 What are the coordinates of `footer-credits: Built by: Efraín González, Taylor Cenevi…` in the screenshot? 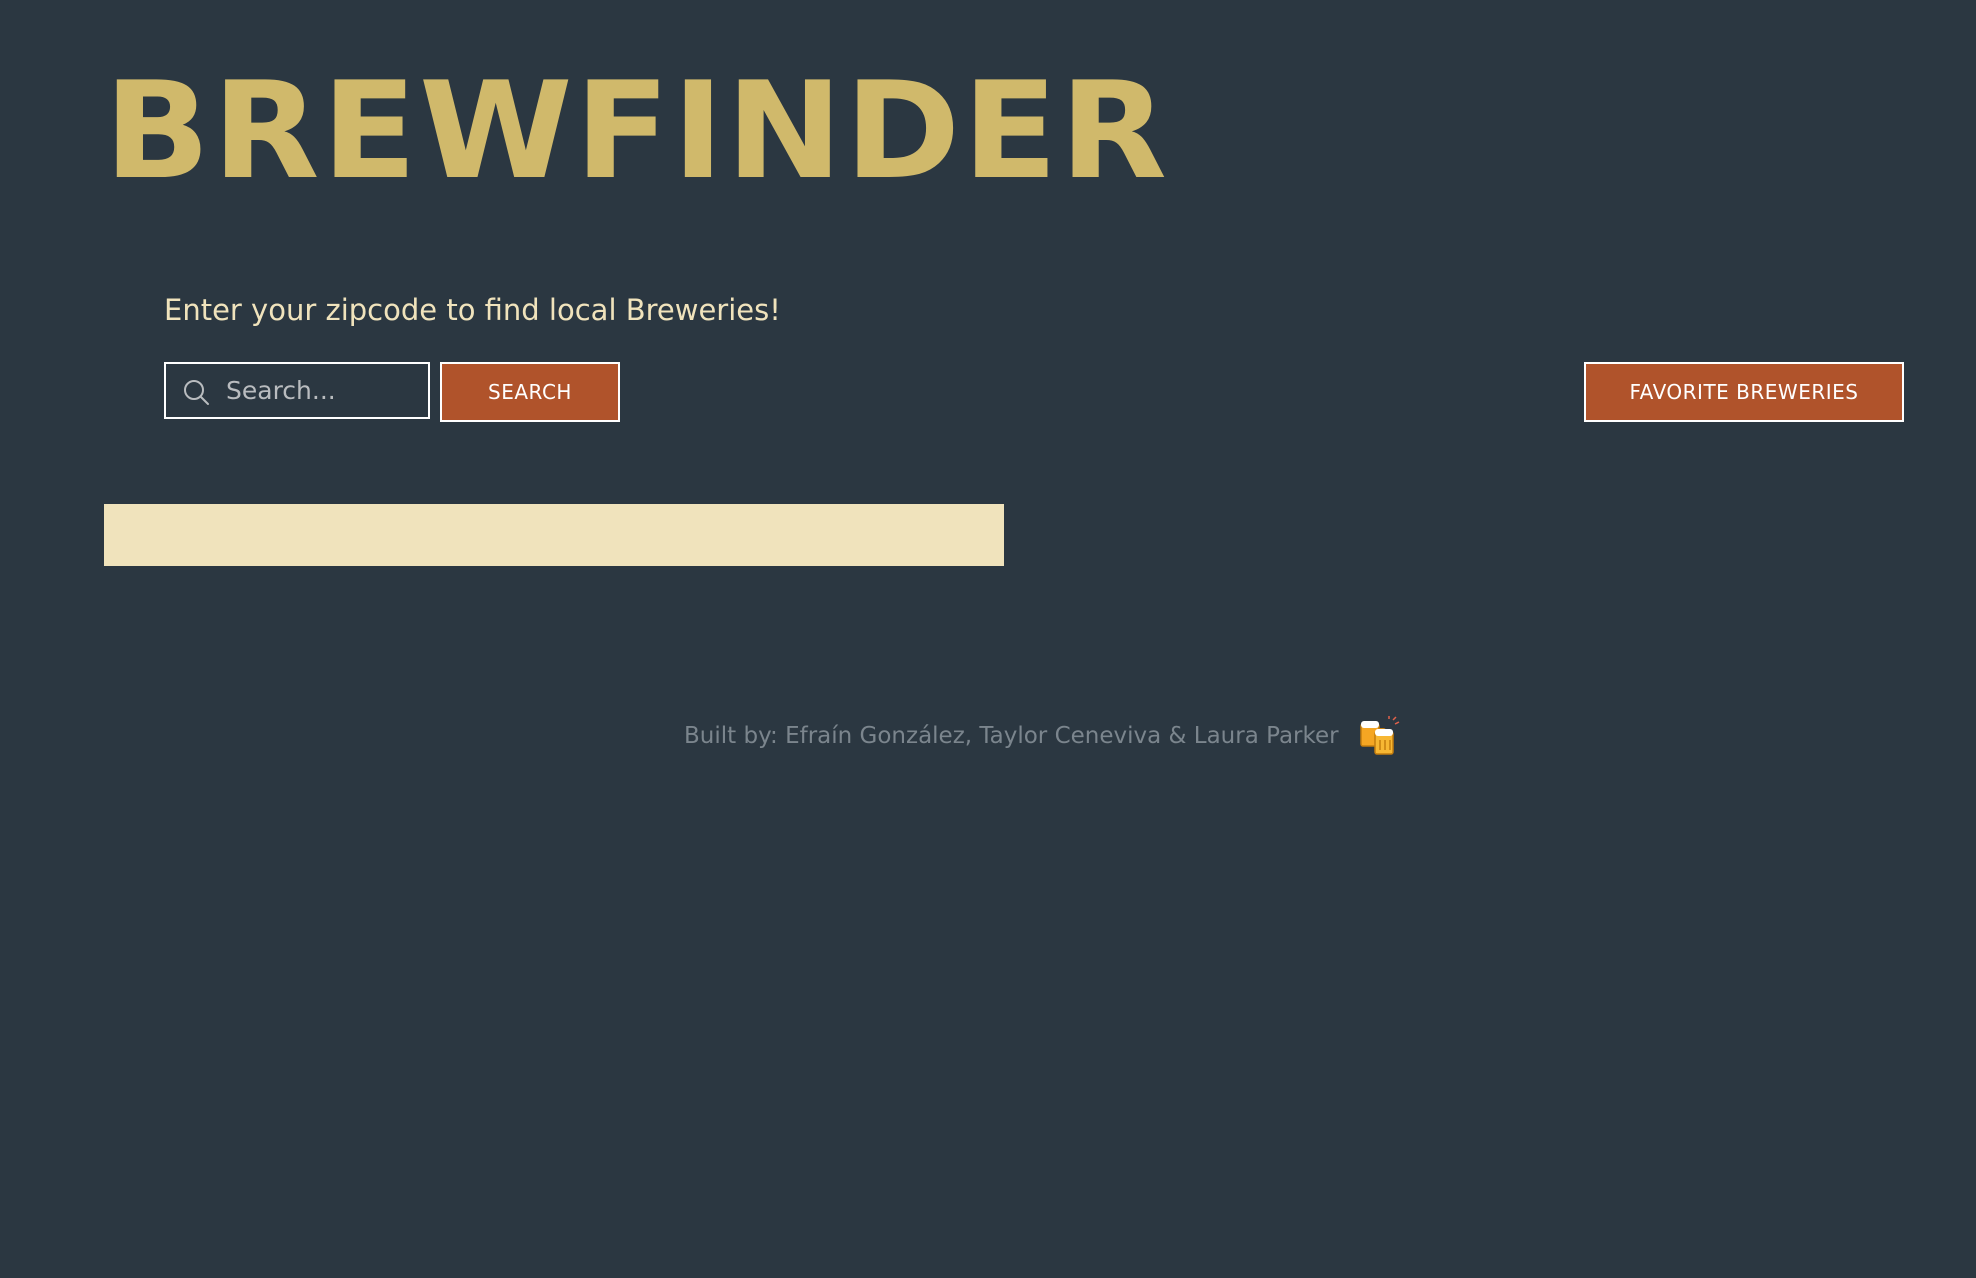 It's located at (1011, 736).